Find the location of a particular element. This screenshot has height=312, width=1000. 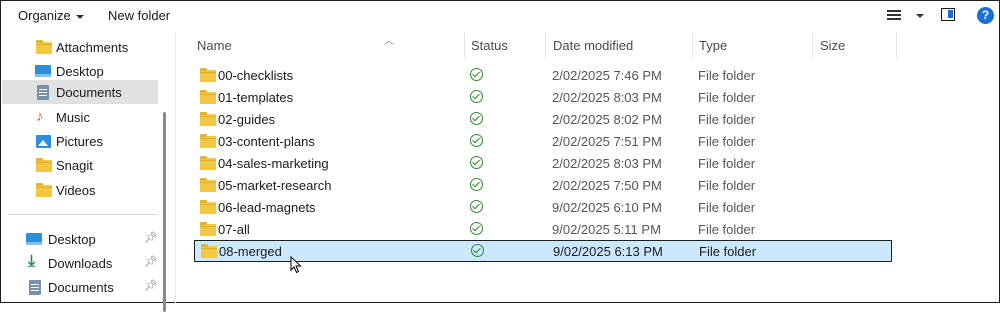

nav-item-label: Snagit is located at coordinates (74, 165).